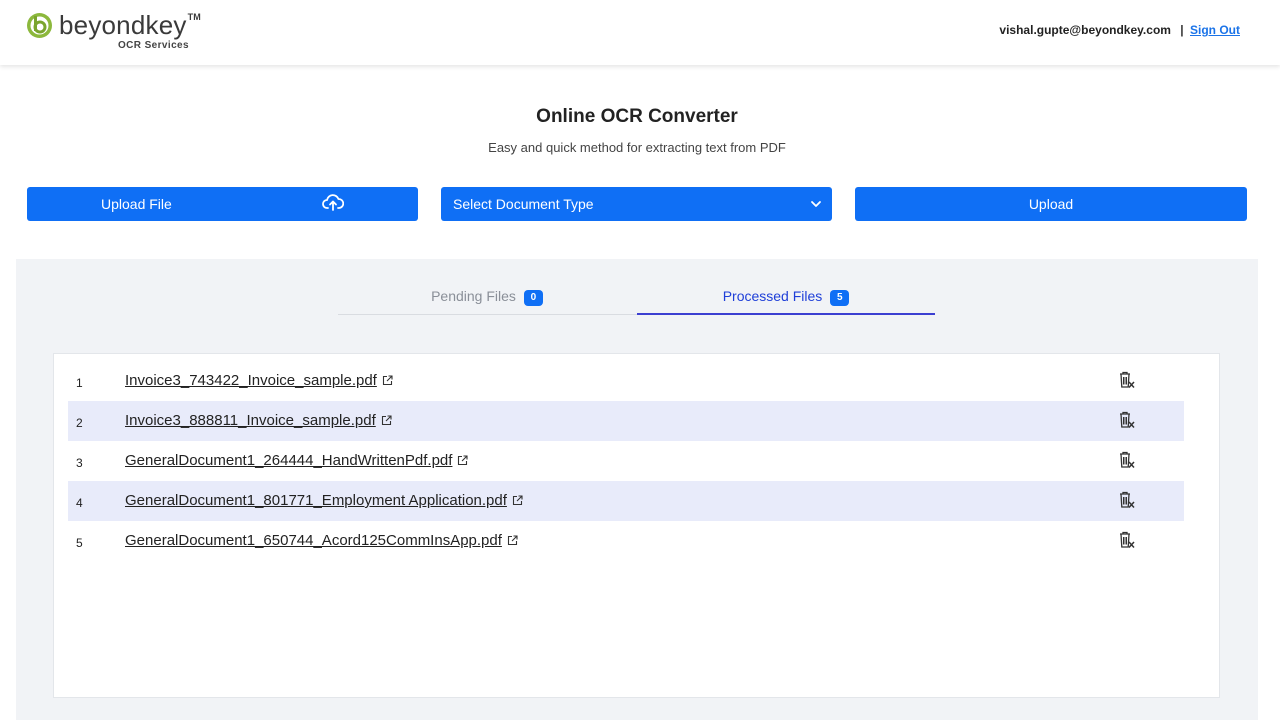  Describe the element at coordinates (533, 298) in the screenshot. I see `pending-count-badge: 0` at that location.